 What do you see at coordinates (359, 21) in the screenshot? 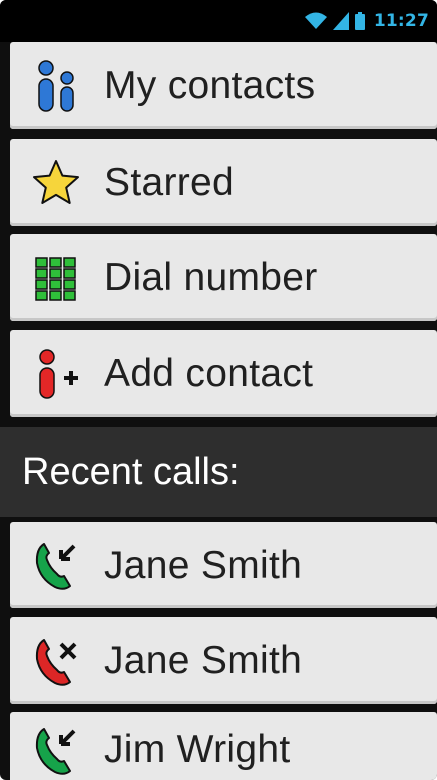
I see `battery-icon` at bounding box center [359, 21].